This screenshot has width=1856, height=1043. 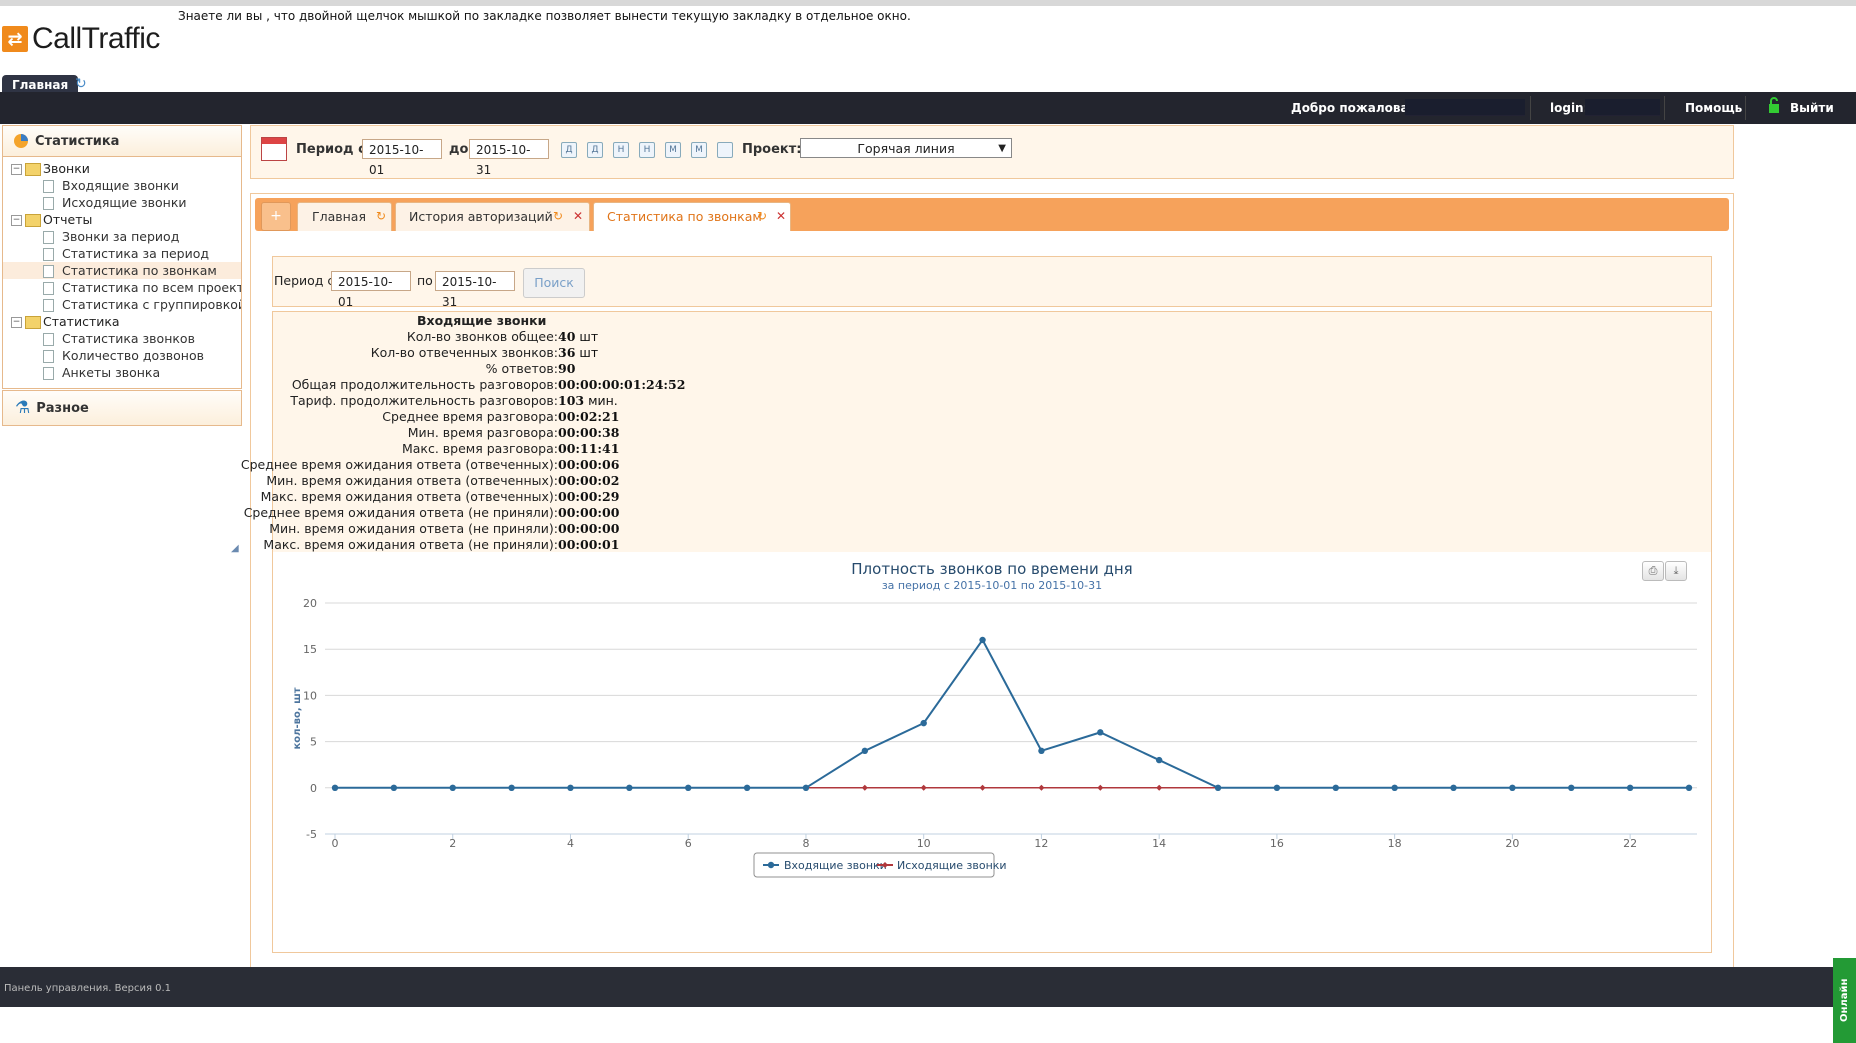 What do you see at coordinates (589, 528) in the screenshot?
I see `stat-value-number: 00:00:00` at bounding box center [589, 528].